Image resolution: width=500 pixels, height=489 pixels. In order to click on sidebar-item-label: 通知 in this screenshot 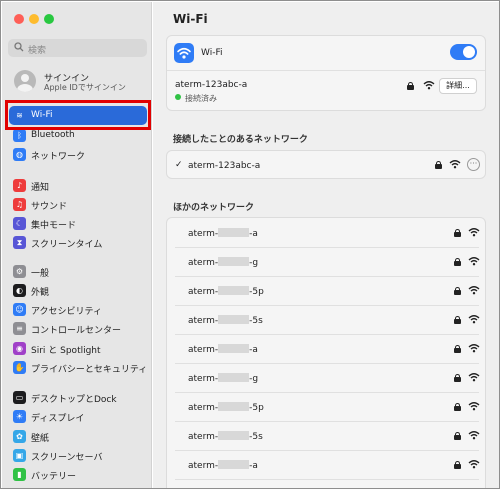, I will do `click(40, 188)`.